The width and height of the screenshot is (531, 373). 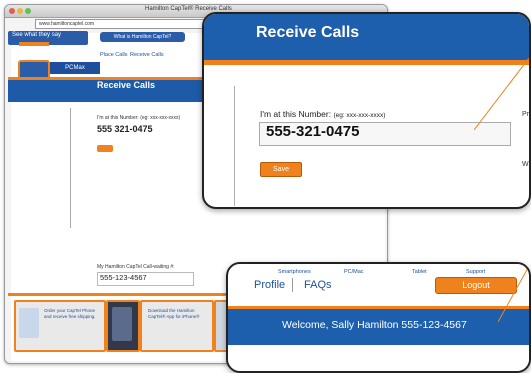 What do you see at coordinates (114, 55) in the screenshot?
I see `place-calls-link: Place Calls` at bounding box center [114, 55].